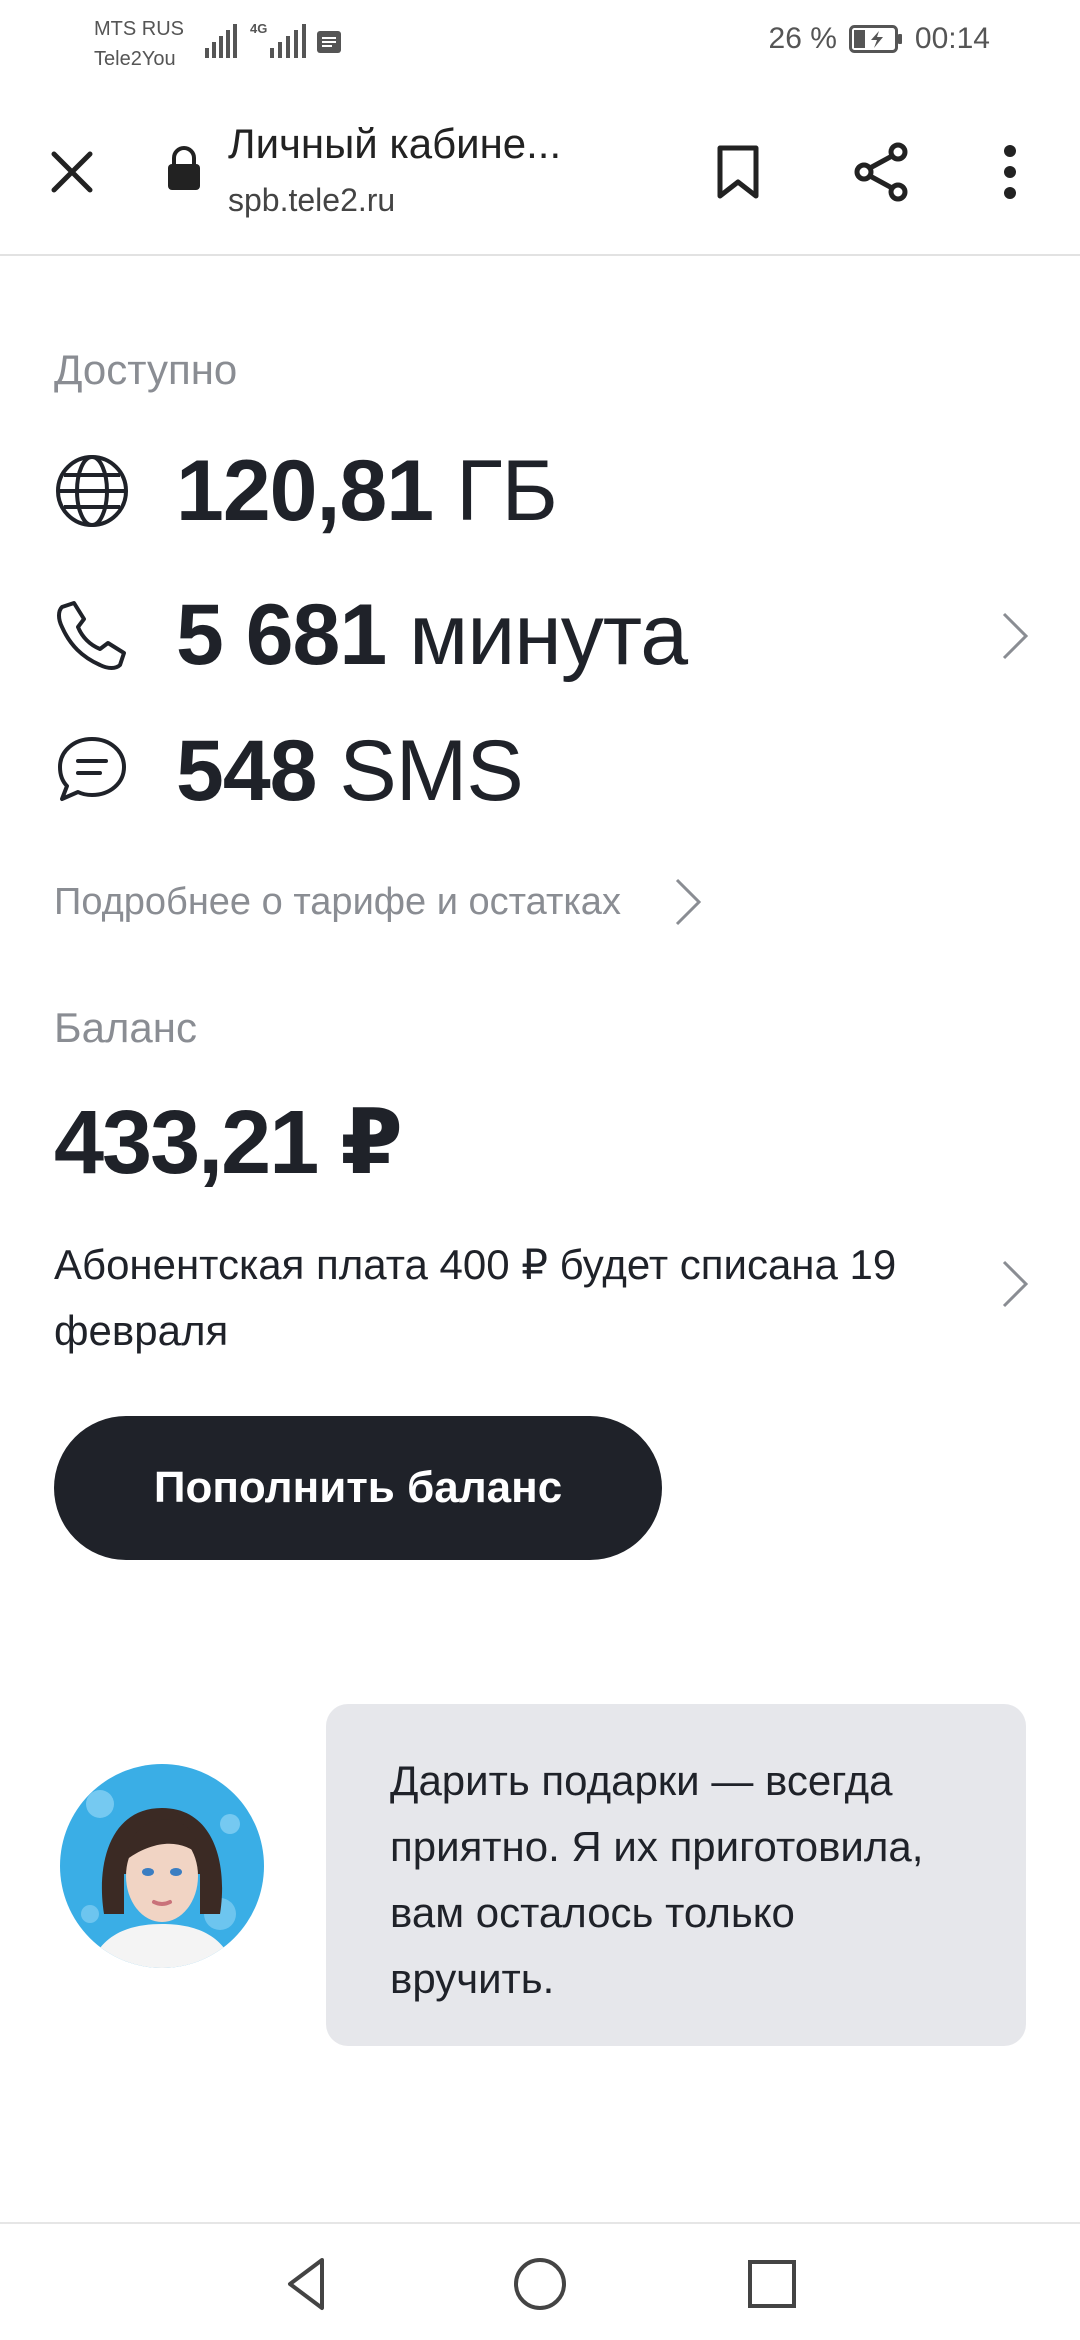 Image resolution: width=1080 pixels, height=2340 pixels. What do you see at coordinates (540, 45) in the screenshot?
I see `status-bar: MTS RUS Tele2You 4G 26 % 00:14` at bounding box center [540, 45].